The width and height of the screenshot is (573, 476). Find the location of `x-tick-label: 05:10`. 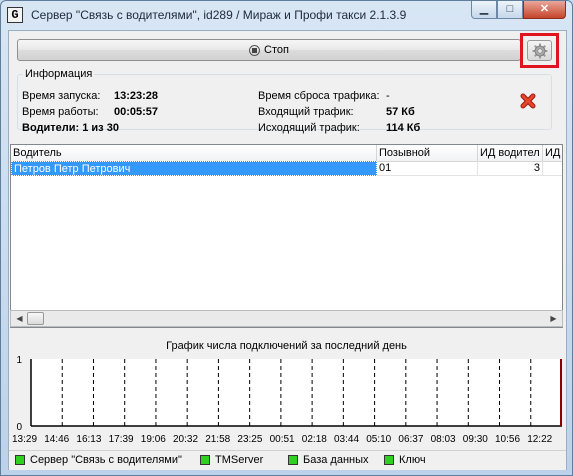

x-tick-label: 05:10 is located at coordinates (378, 439).